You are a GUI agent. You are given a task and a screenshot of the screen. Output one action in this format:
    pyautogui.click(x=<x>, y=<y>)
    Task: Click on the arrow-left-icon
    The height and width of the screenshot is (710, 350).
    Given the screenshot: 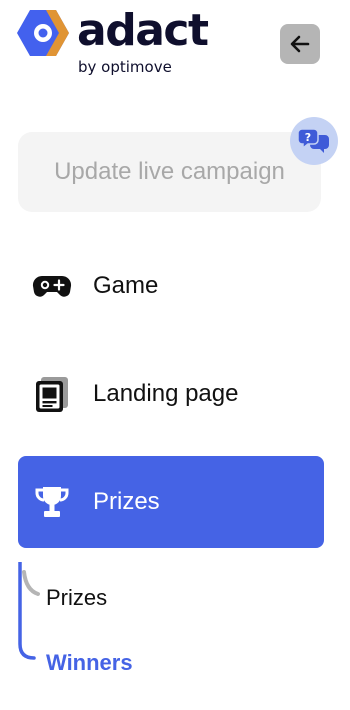 What is the action you would take?
    pyautogui.click(x=300, y=44)
    